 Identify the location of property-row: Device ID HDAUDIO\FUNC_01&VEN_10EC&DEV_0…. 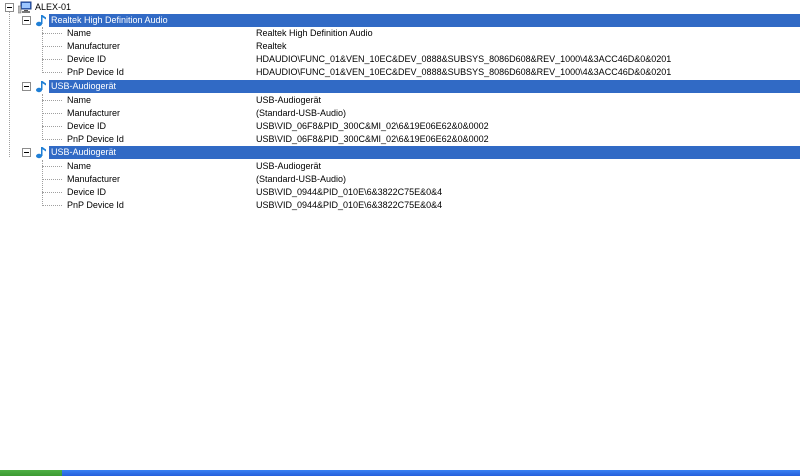
(400, 59).